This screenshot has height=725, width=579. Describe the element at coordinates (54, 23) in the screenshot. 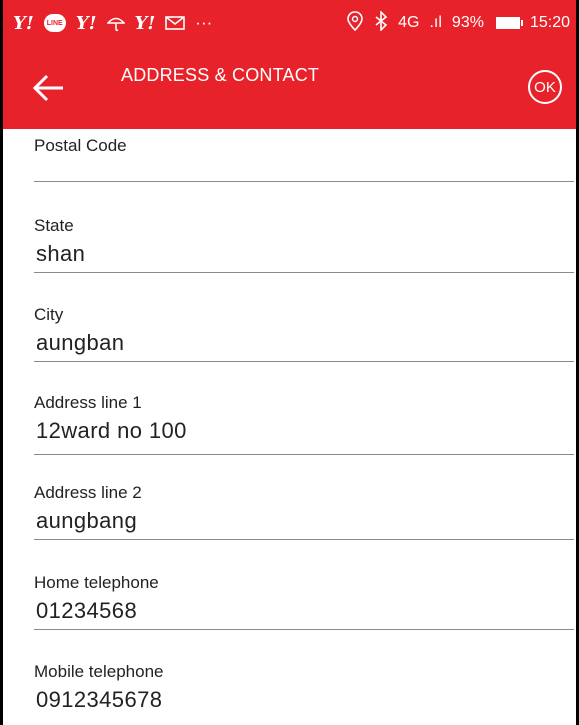

I see `line-icon: LINE` at that location.